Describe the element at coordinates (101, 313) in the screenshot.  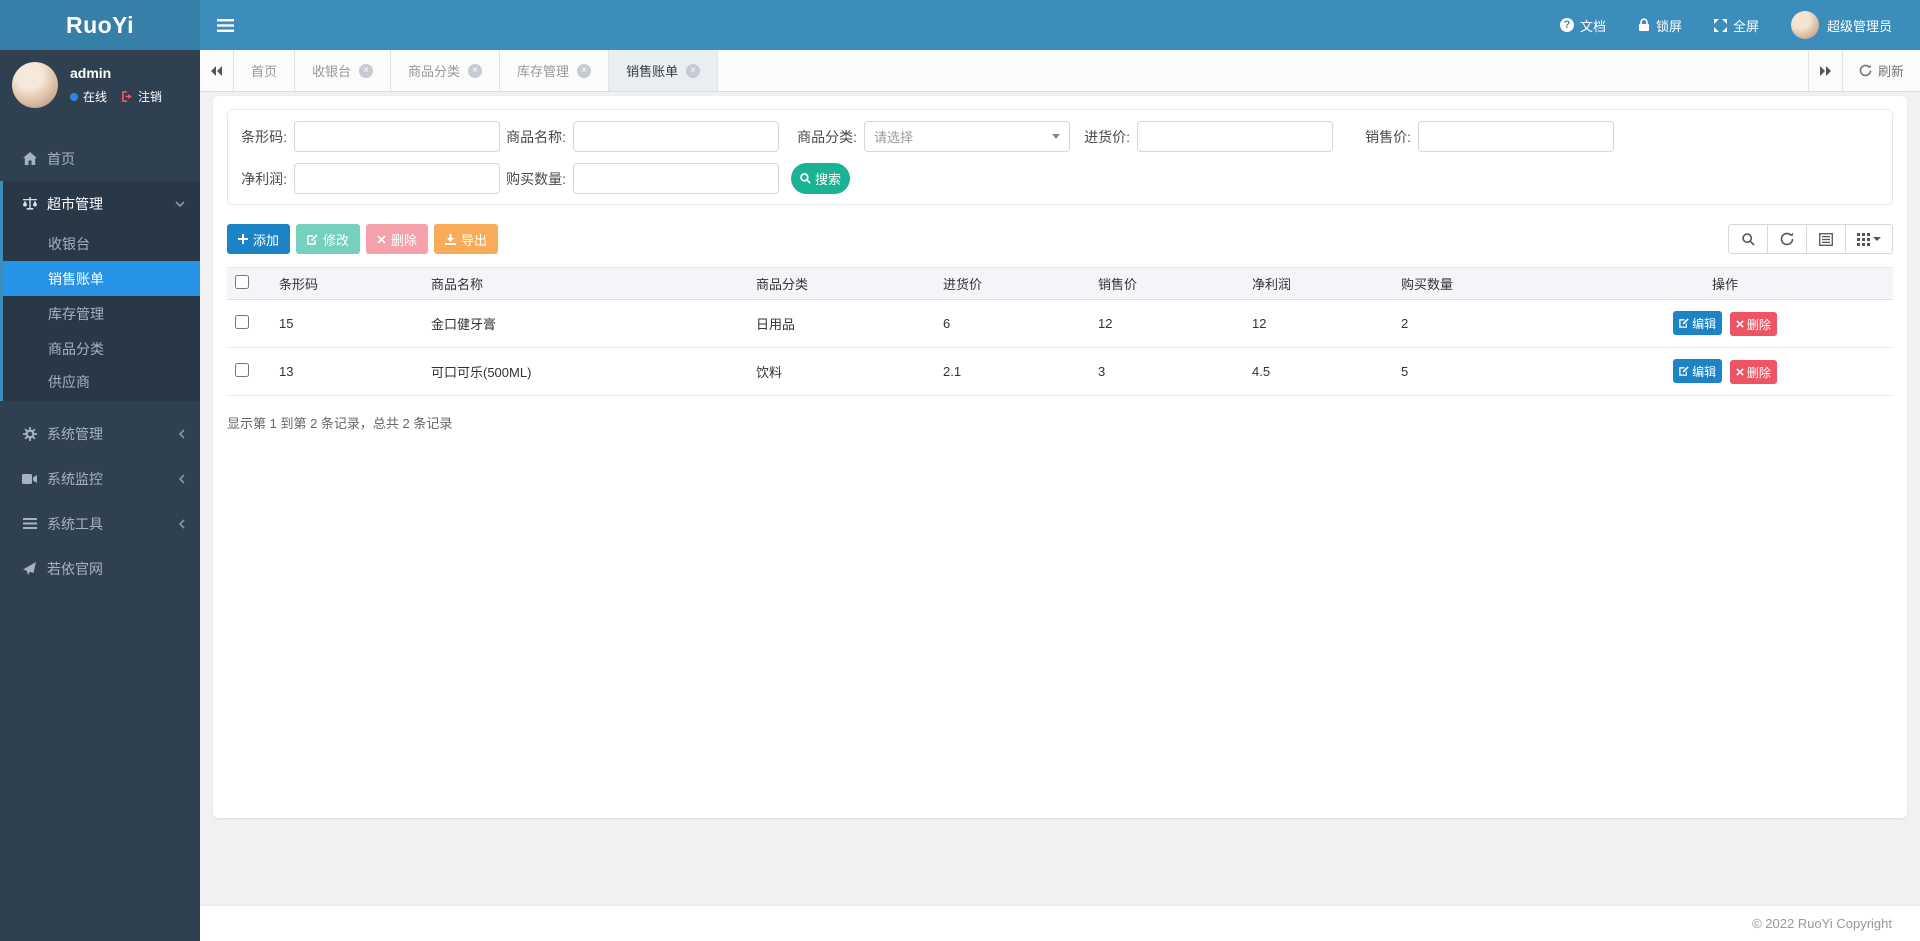
I see `sidebar-item-inventory: 库存管理` at that location.